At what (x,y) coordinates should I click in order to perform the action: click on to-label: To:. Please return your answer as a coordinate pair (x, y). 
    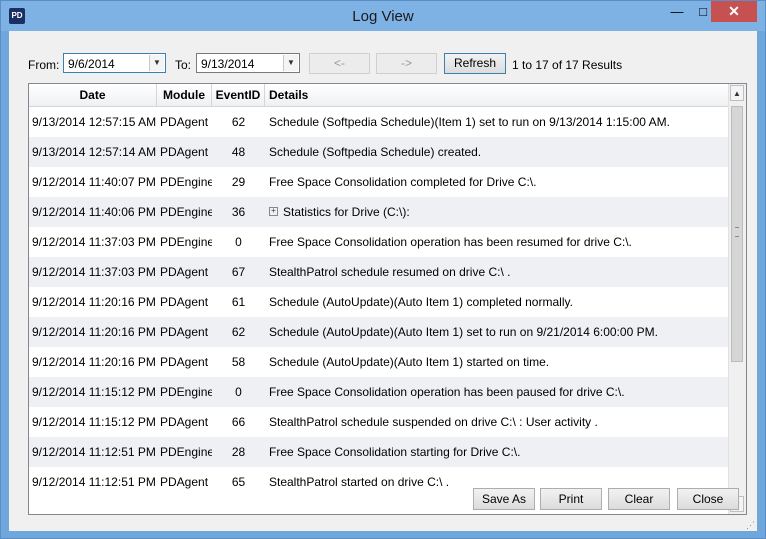
    Looking at the image, I should click on (183, 65).